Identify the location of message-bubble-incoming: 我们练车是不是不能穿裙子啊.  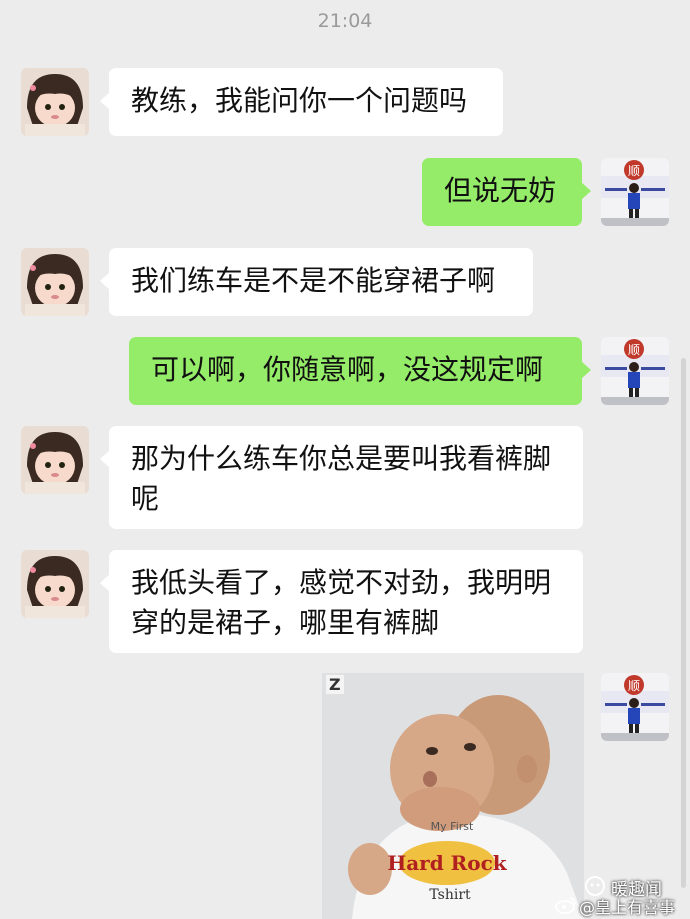
(316, 282).